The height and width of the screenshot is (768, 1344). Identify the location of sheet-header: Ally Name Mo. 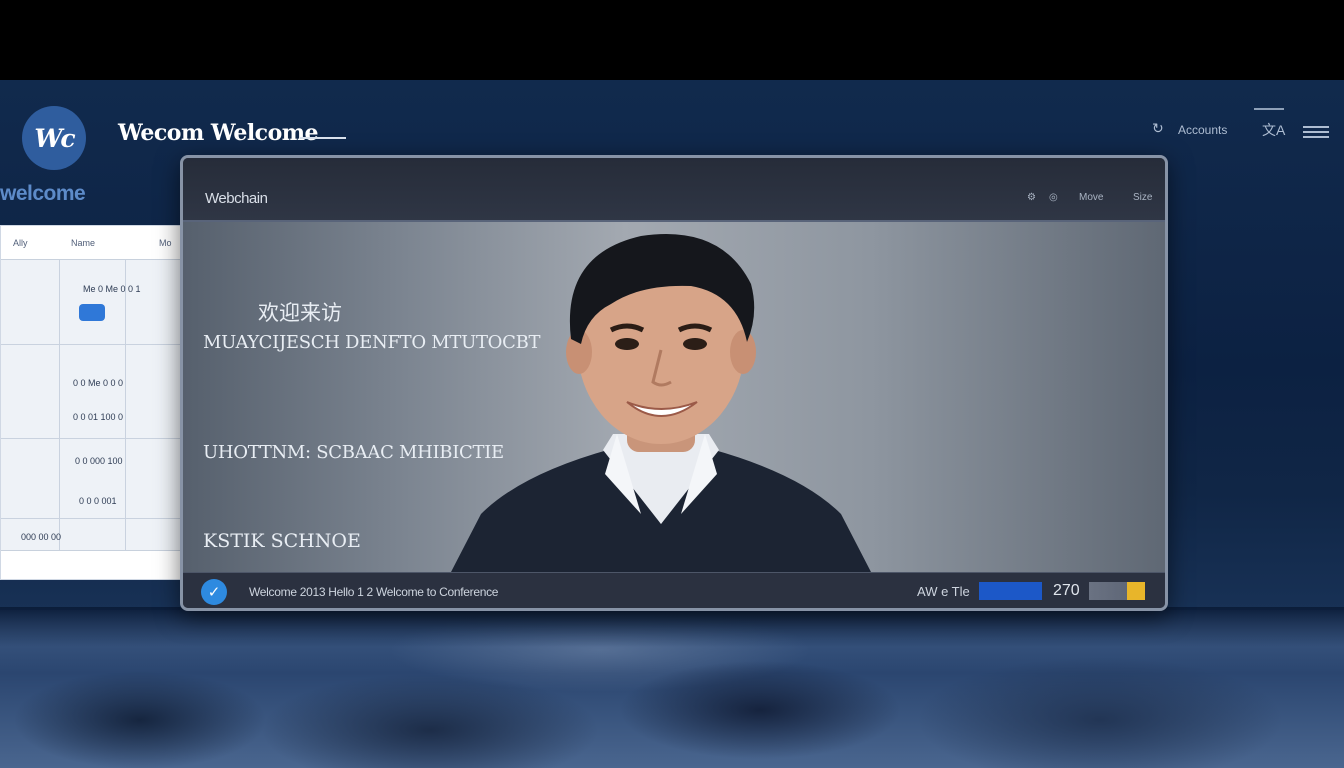
(95, 243).